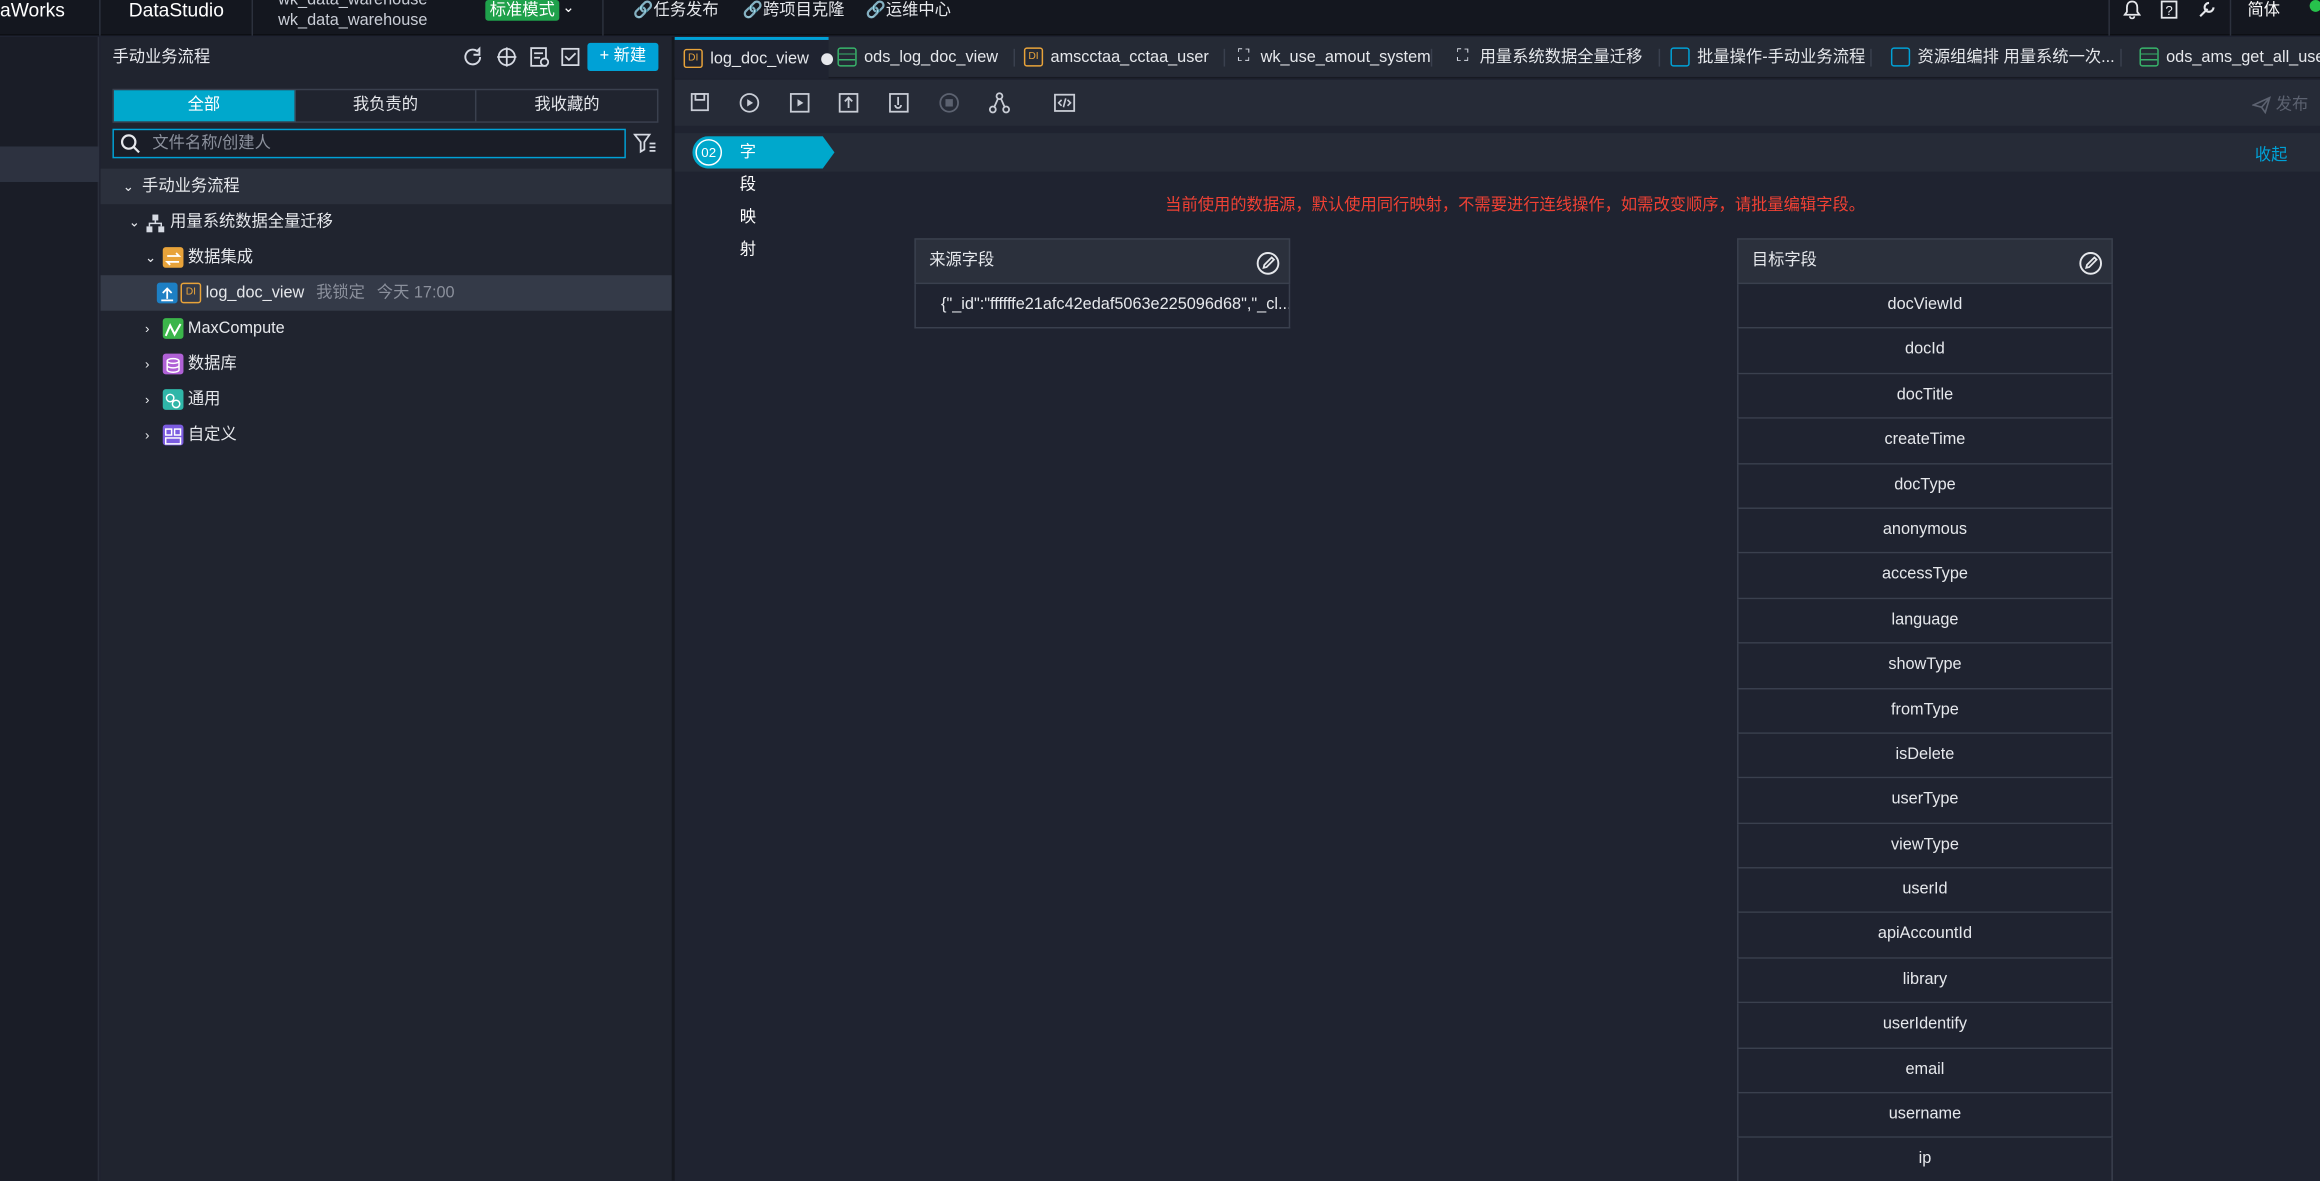  What do you see at coordinates (2271, 154) in the screenshot?
I see `collapse-link: 收起` at bounding box center [2271, 154].